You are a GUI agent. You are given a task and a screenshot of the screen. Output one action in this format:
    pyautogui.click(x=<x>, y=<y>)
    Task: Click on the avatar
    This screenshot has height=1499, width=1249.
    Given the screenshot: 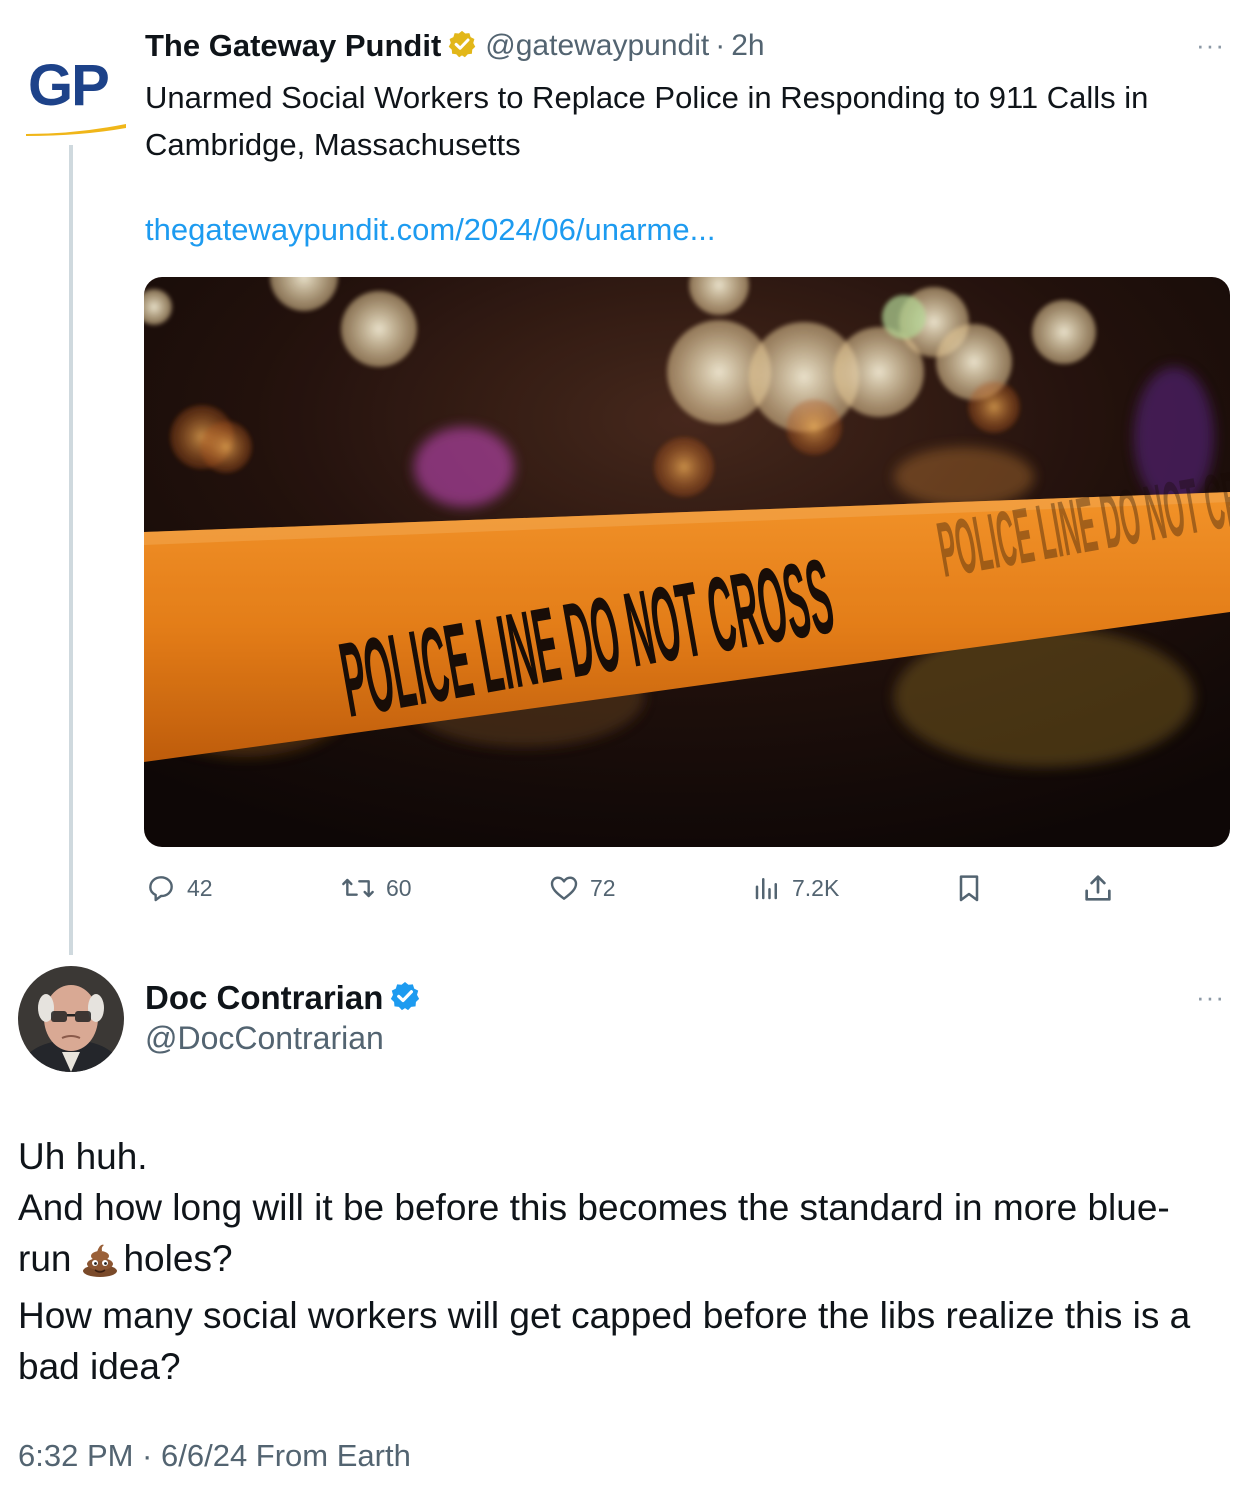 What is the action you would take?
    pyautogui.click(x=71, y=1019)
    